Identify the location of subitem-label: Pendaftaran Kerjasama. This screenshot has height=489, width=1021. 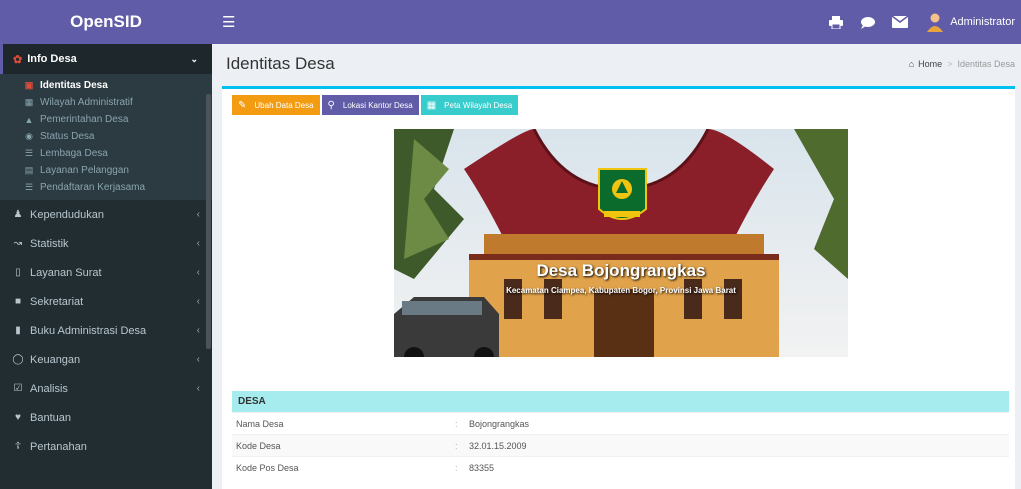
(93, 187).